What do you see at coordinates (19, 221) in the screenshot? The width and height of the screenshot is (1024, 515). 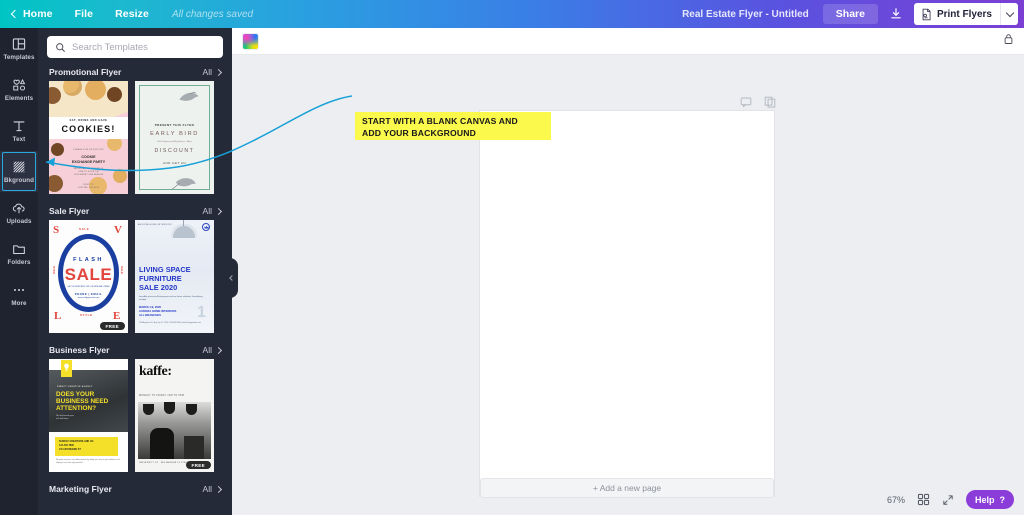 I see `sidebar-label-uploads: Uploads` at bounding box center [19, 221].